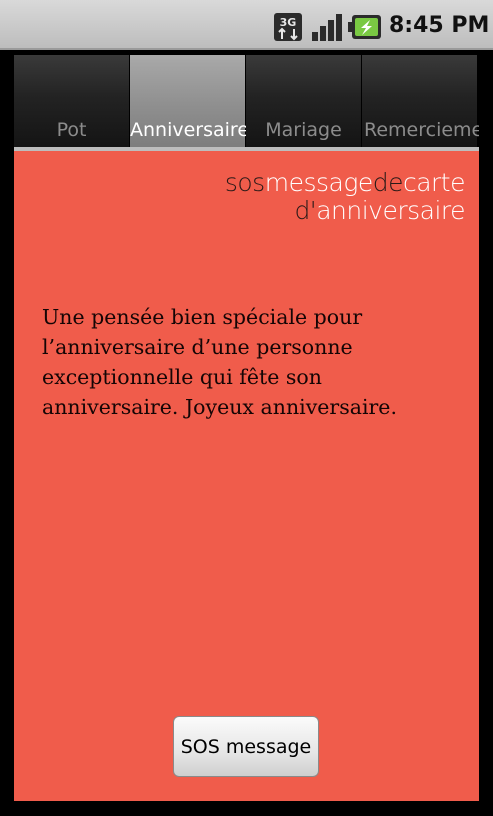 The width and height of the screenshot is (493, 816). I want to click on tab-label: Remerciement, so click(421, 130).